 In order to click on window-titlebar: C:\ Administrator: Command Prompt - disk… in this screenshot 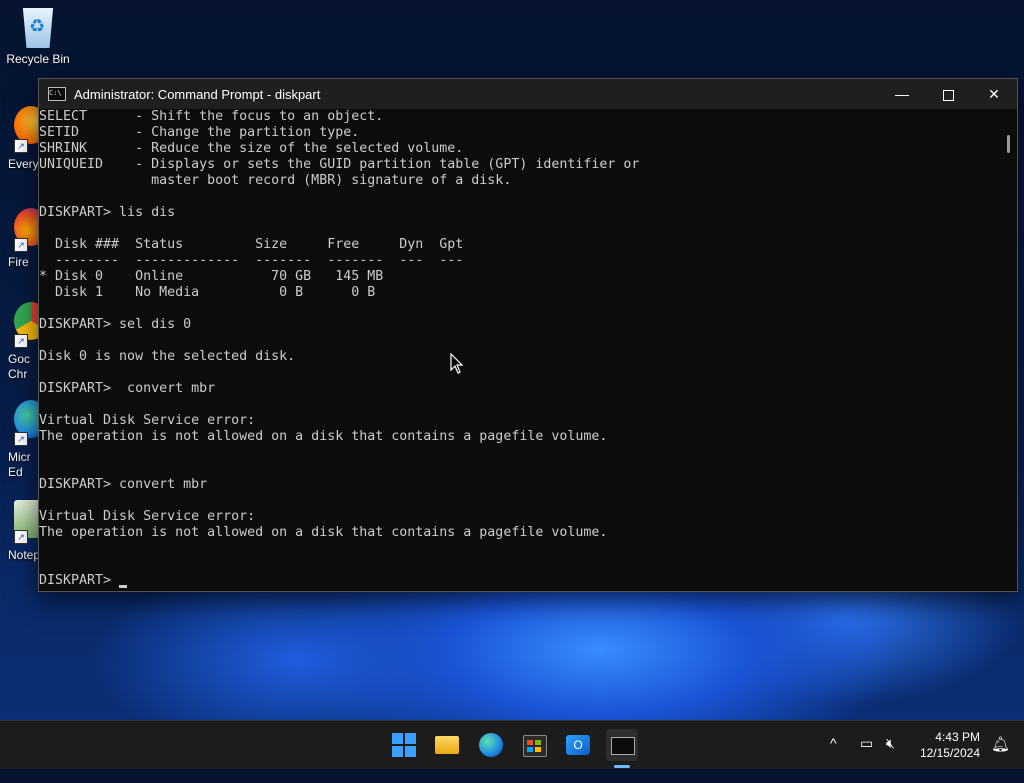, I will do `click(528, 94)`.